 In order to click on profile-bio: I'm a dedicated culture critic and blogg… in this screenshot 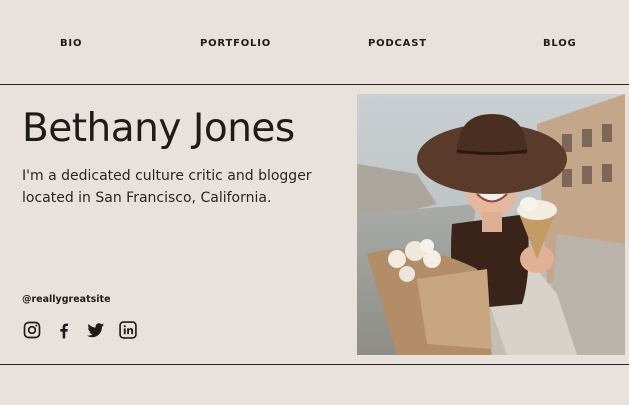, I will do `click(167, 187)`.